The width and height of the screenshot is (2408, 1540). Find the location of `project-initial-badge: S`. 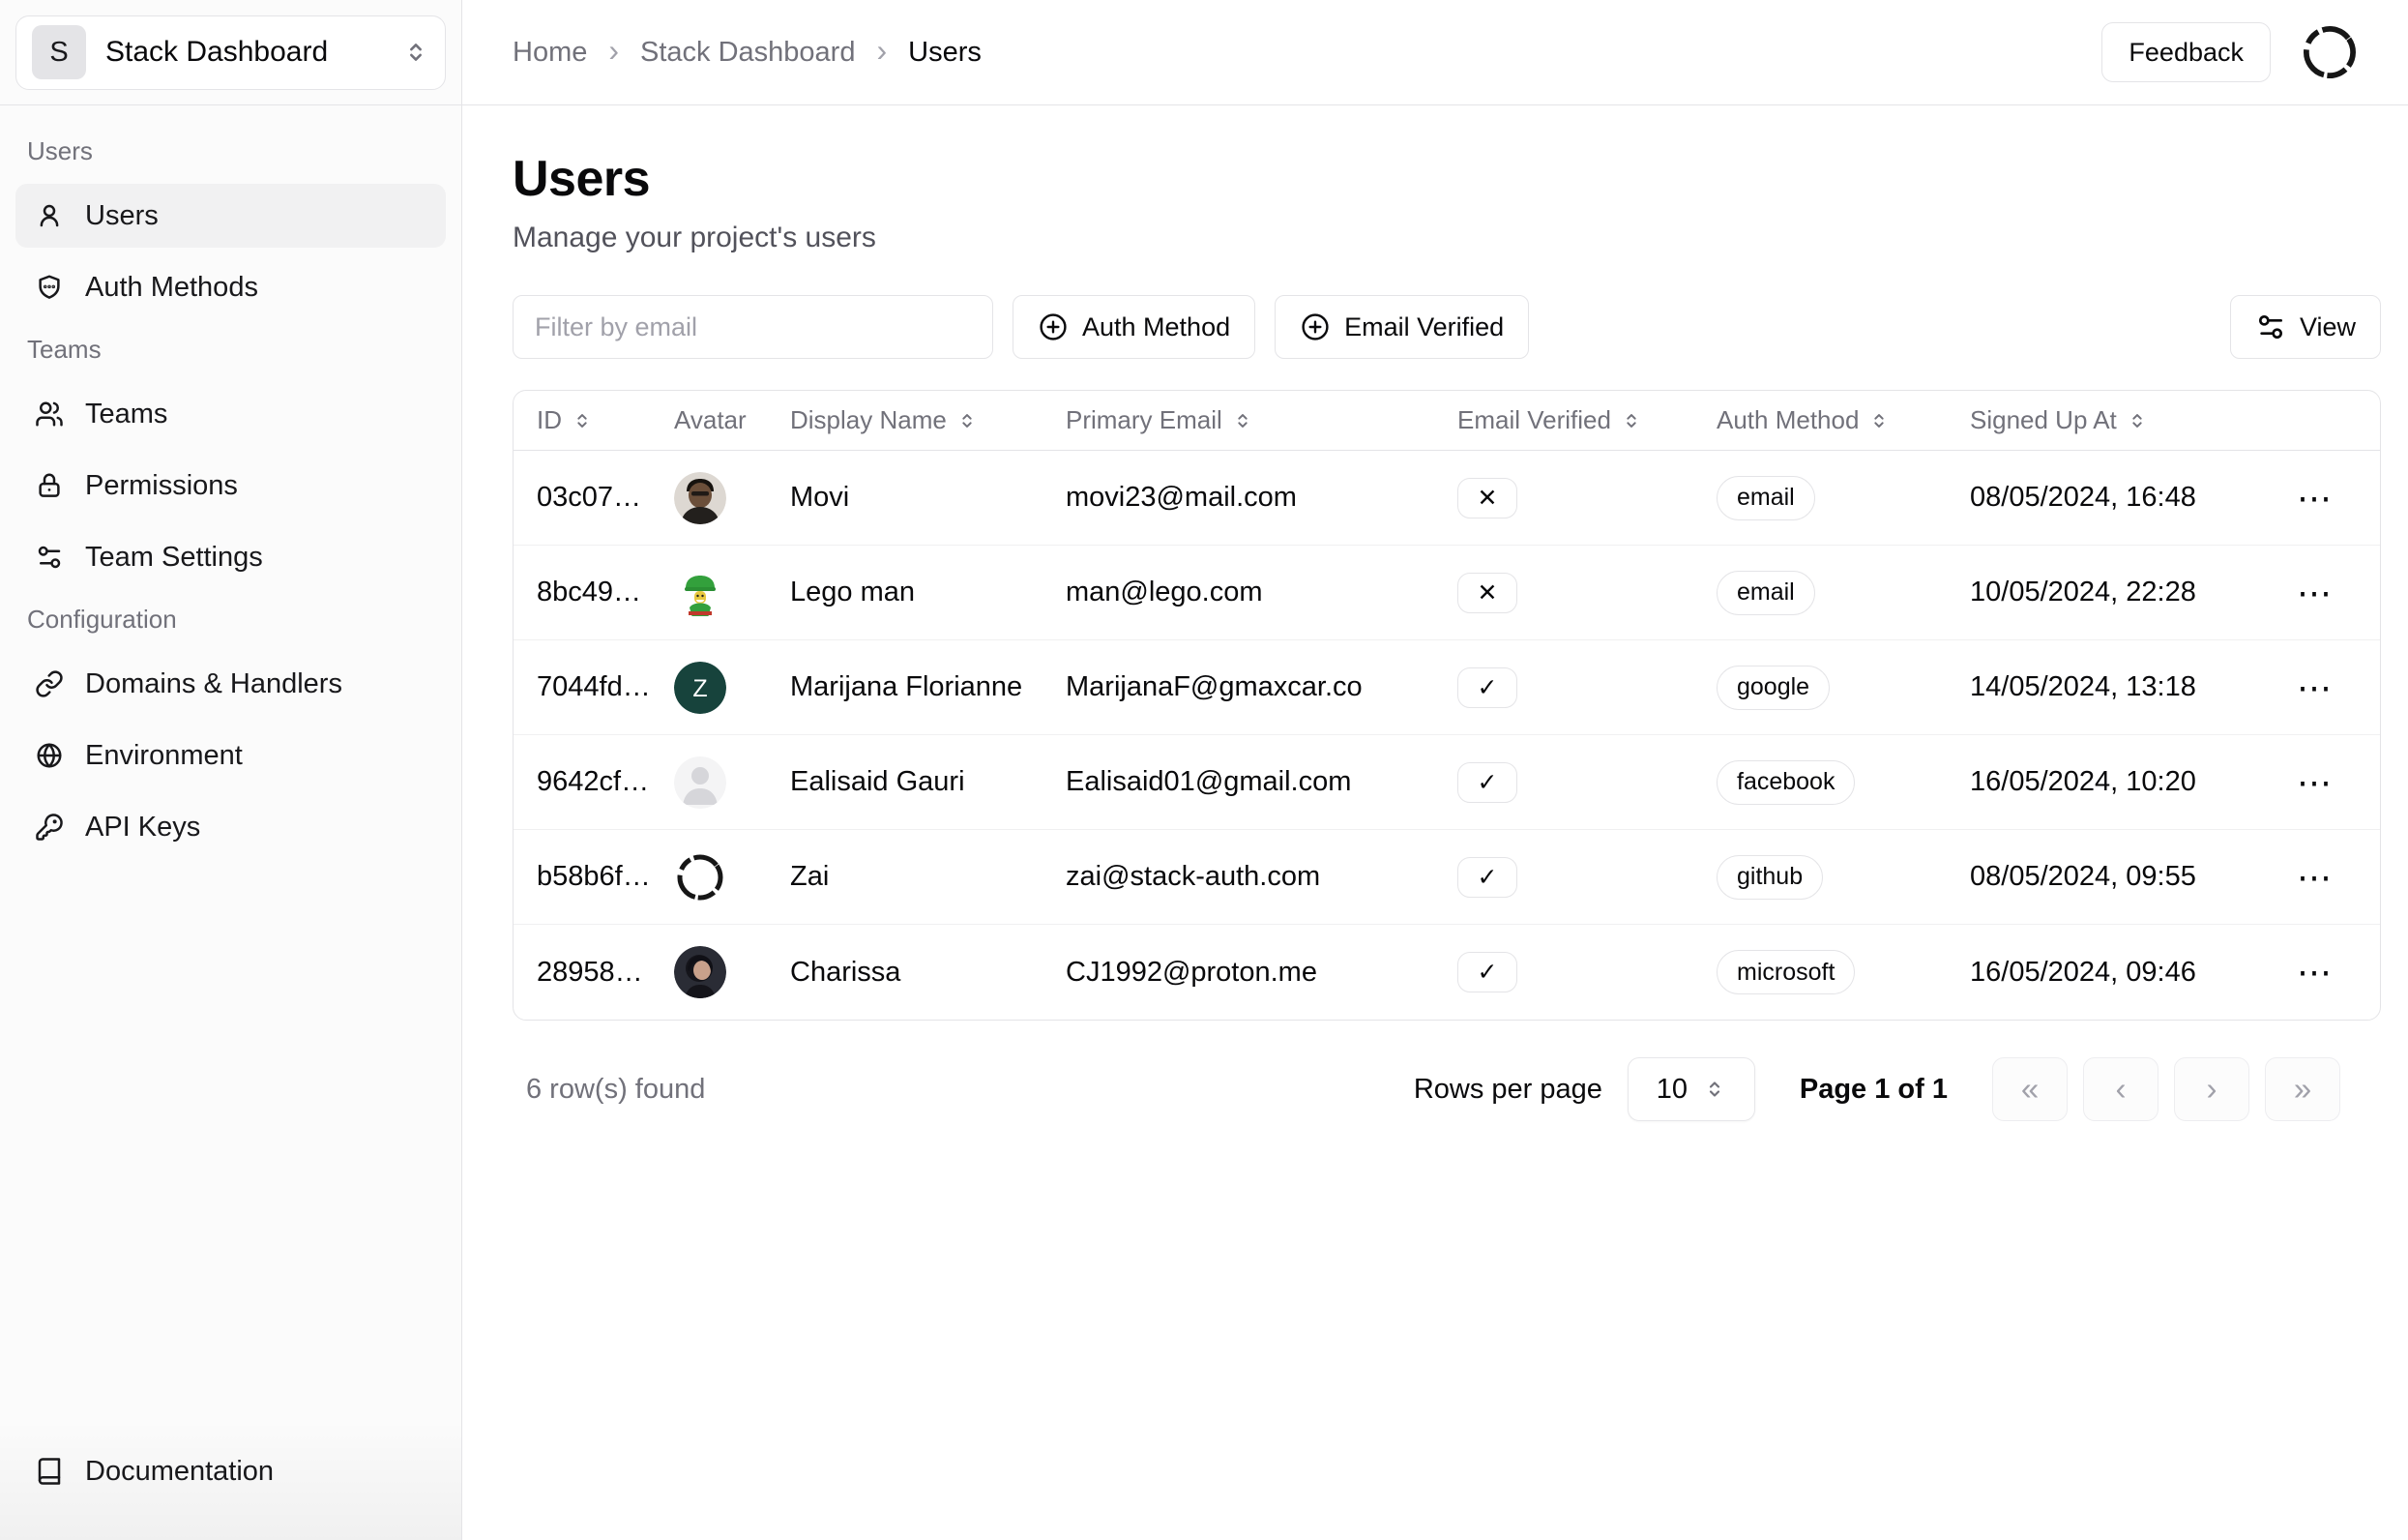

project-initial-badge: S is located at coordinates (59, 52).